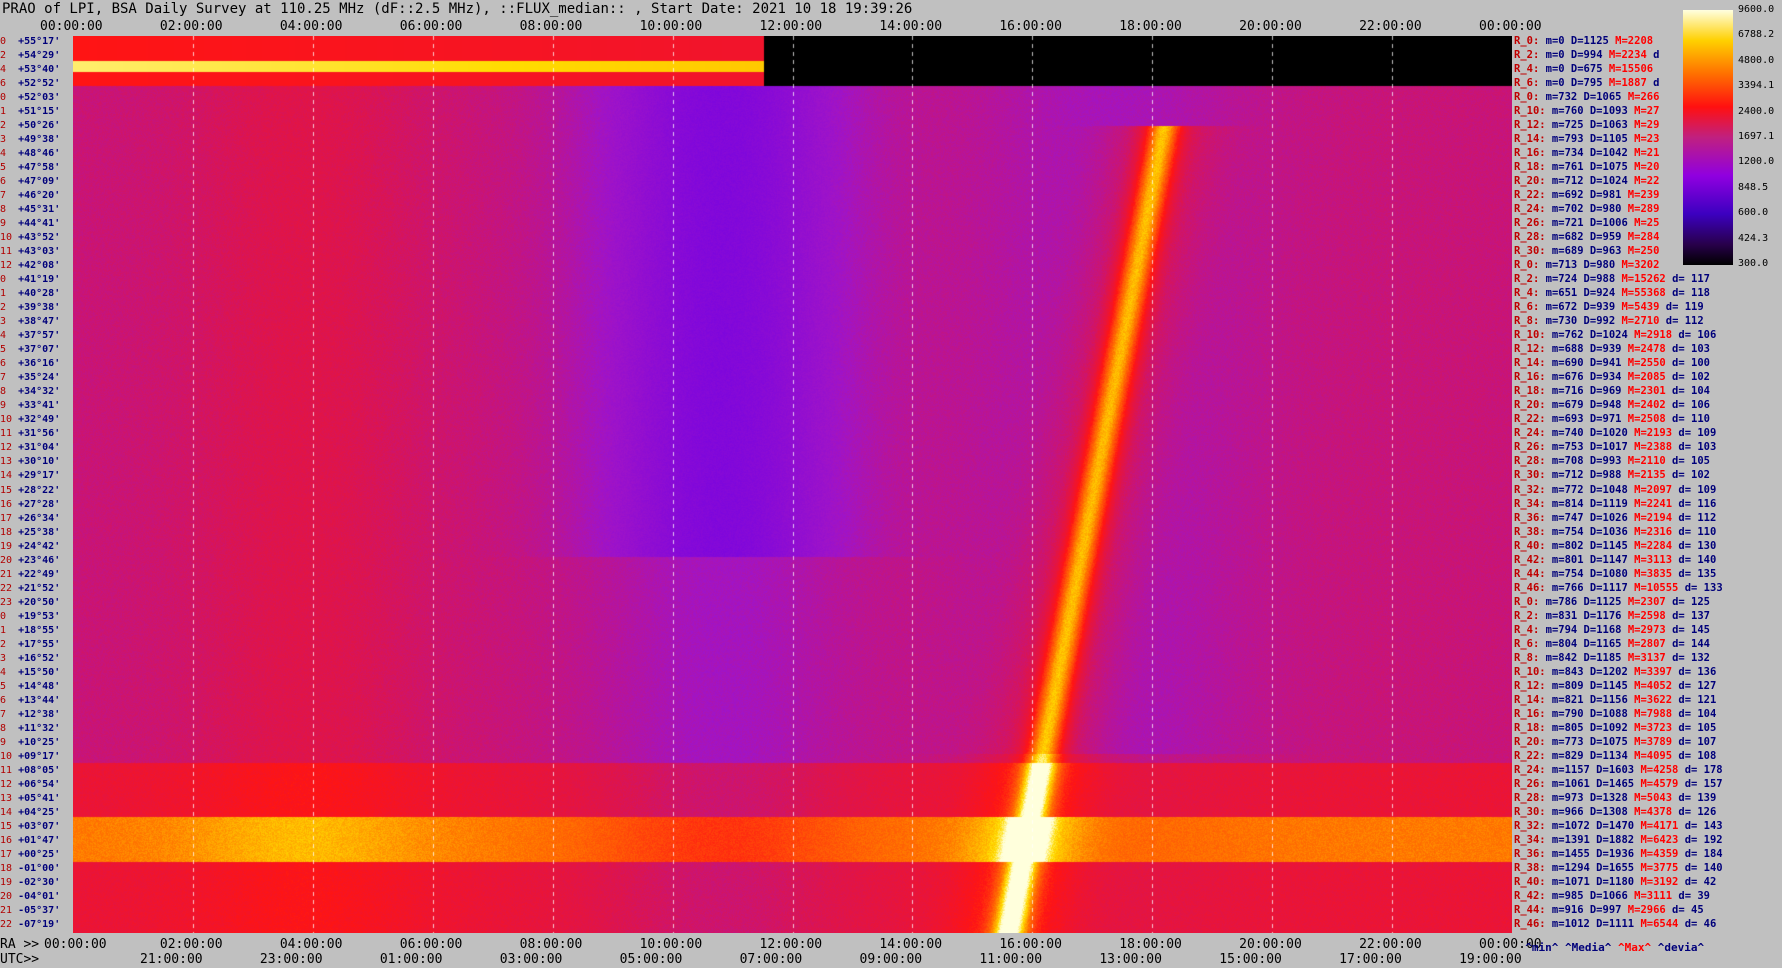 Image resolution: width=1782 pixels, height=968 pixels. What do you see at coordinates (20, 959) in the screenshot?
I see `utc-axis-label: UTC>>` at bounding box center [20, 959].